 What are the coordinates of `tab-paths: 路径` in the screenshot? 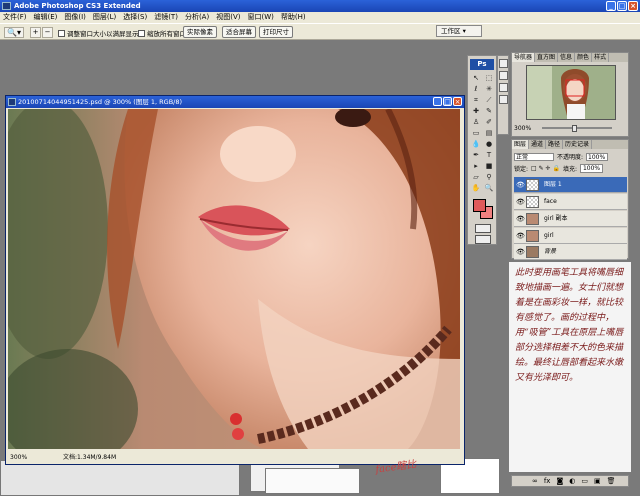 It's located at (555, 144).